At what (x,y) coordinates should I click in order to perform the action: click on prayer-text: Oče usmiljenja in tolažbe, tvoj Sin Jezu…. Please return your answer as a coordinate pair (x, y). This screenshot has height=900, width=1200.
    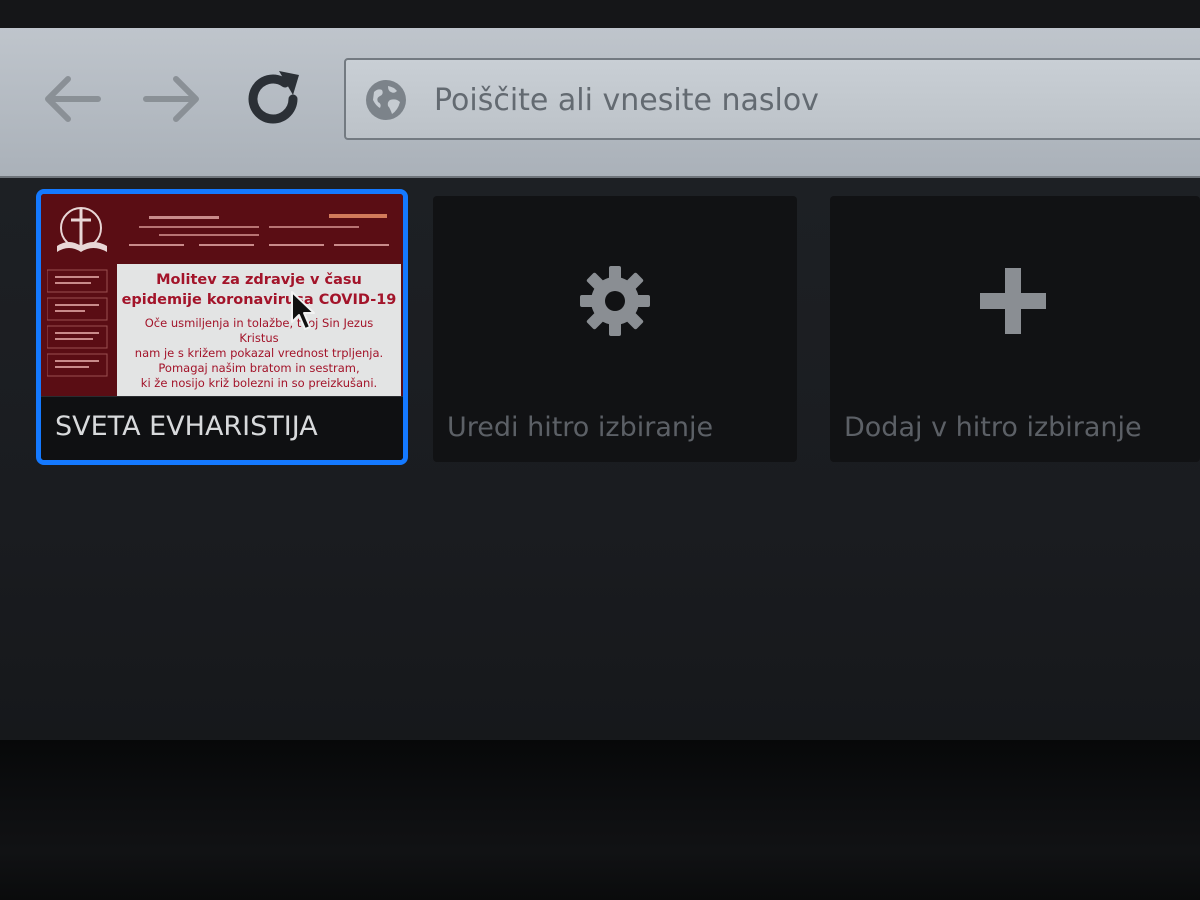
    Looking at the image, I should click on (259, 353).